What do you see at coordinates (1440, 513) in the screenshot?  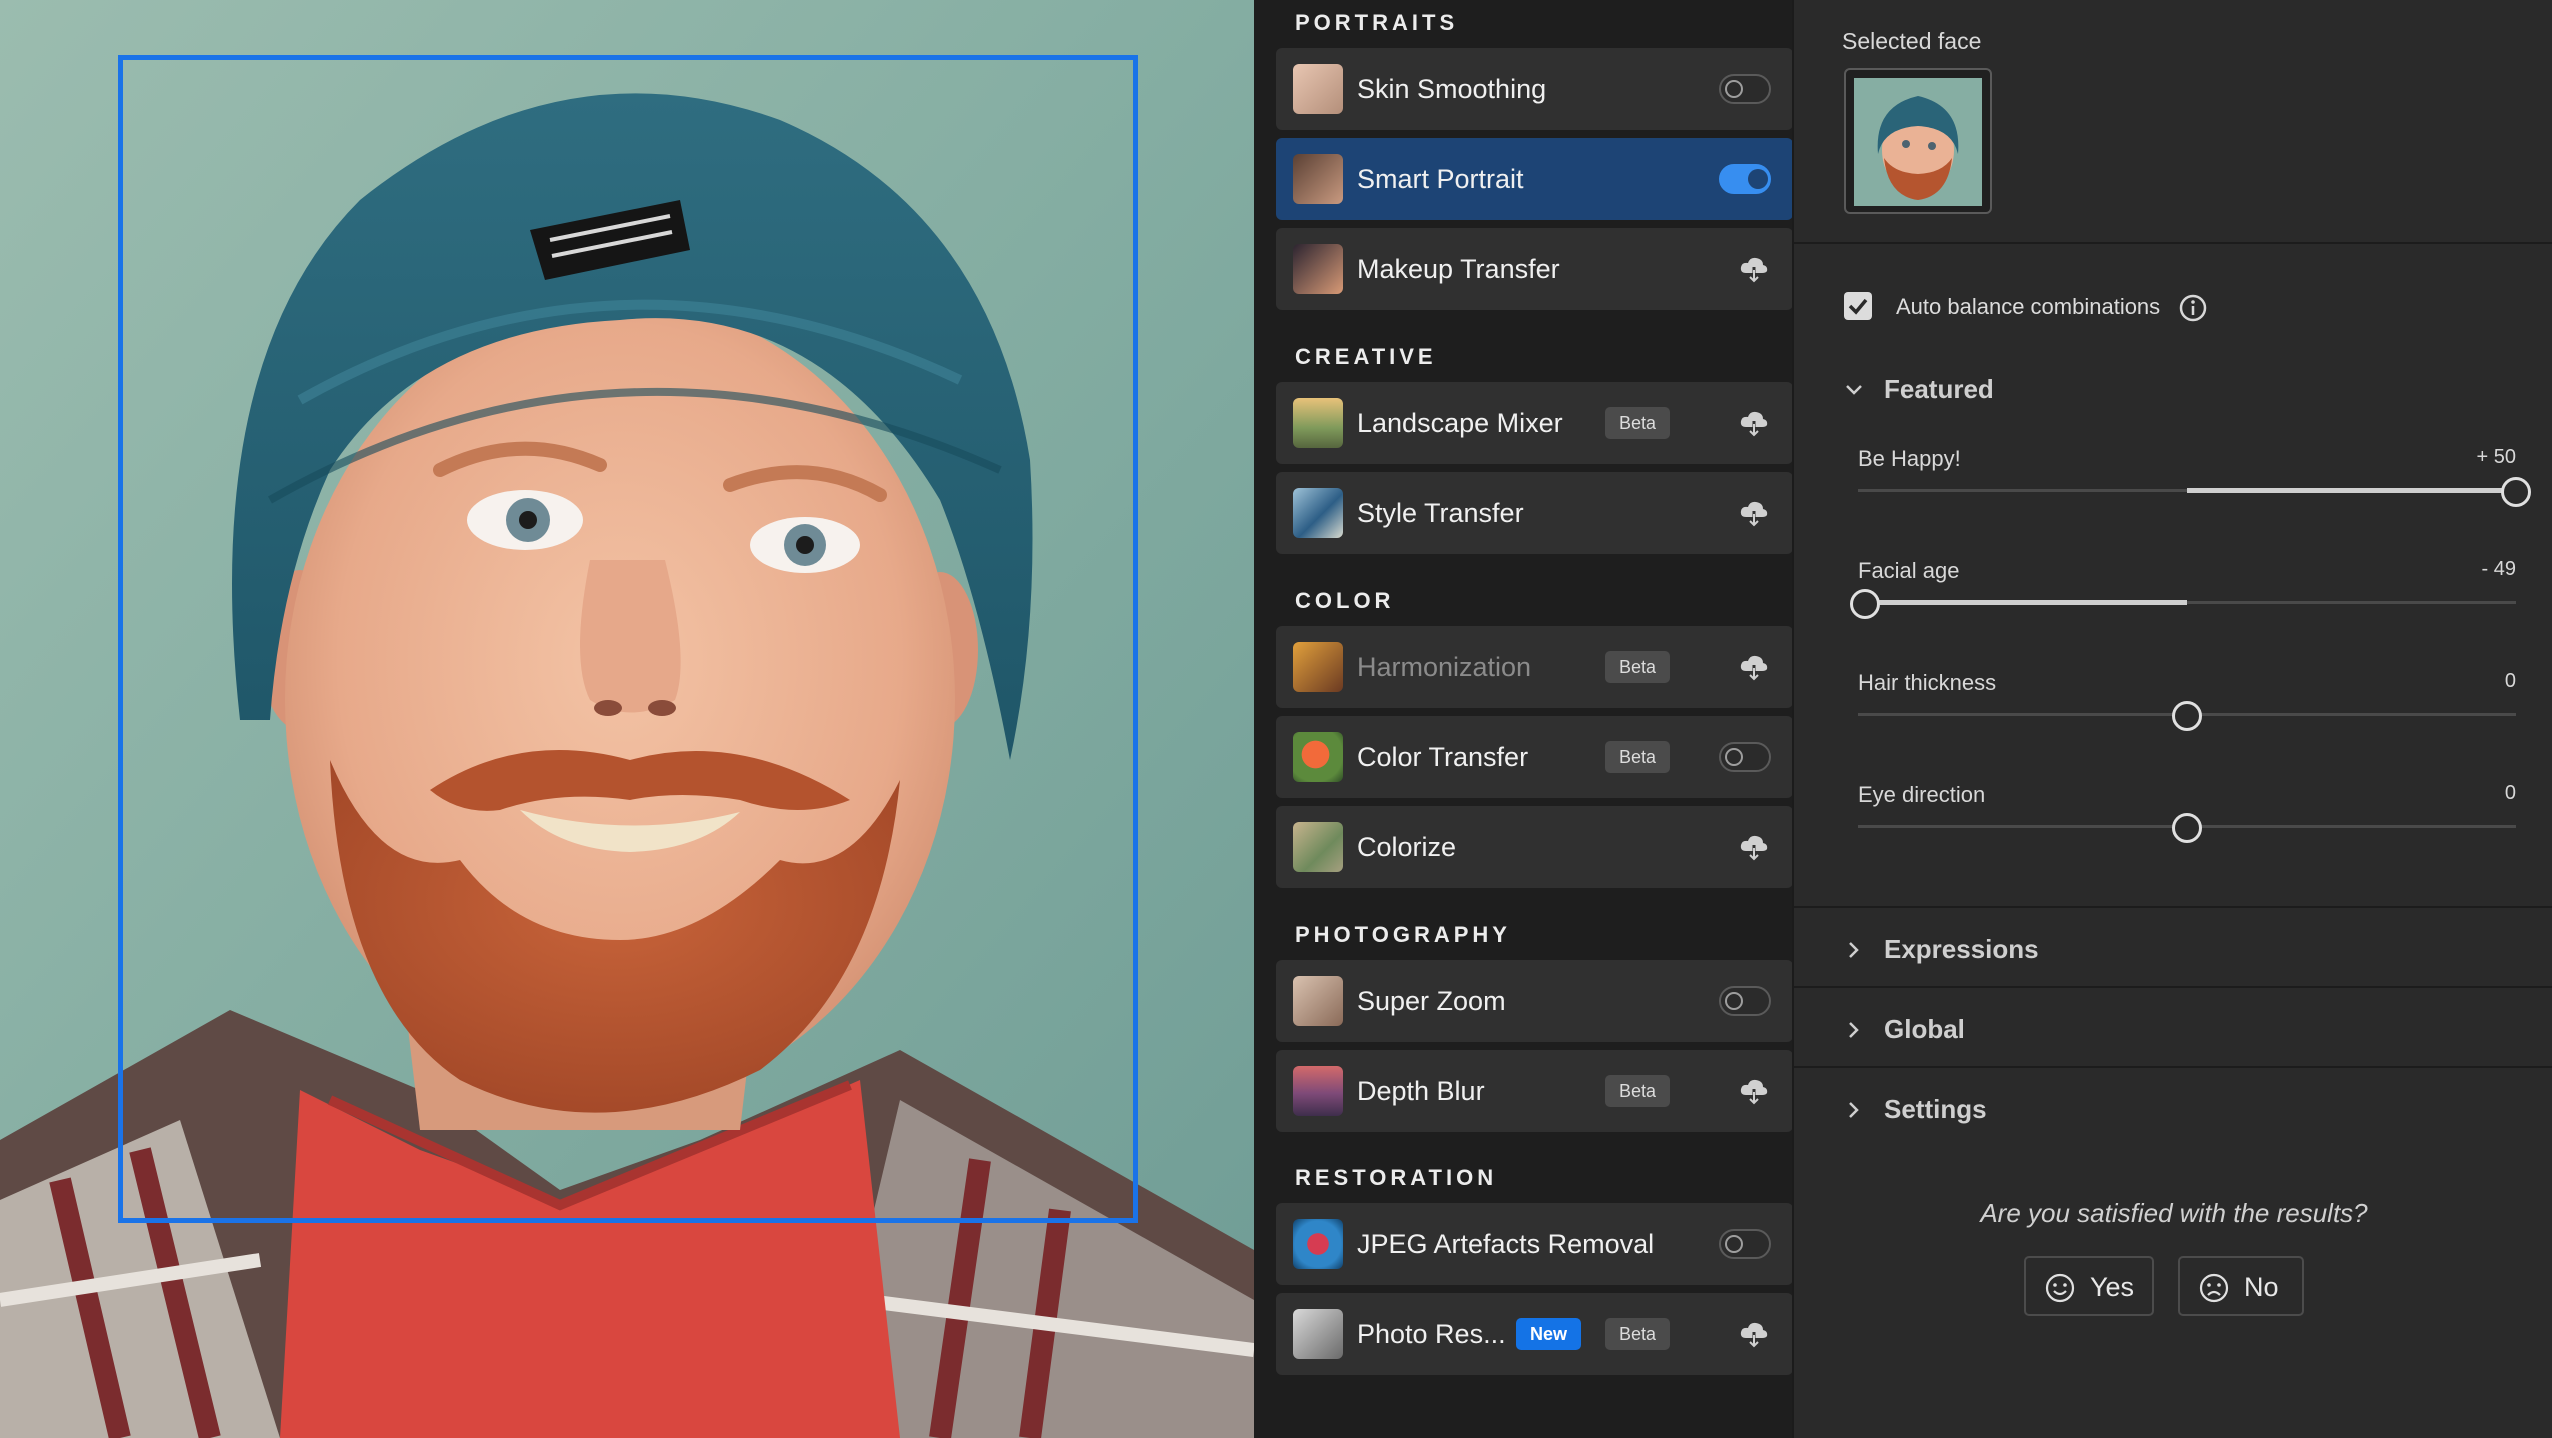 I see `filter-label: Style Transfer` at bounding box center [1440, 513].